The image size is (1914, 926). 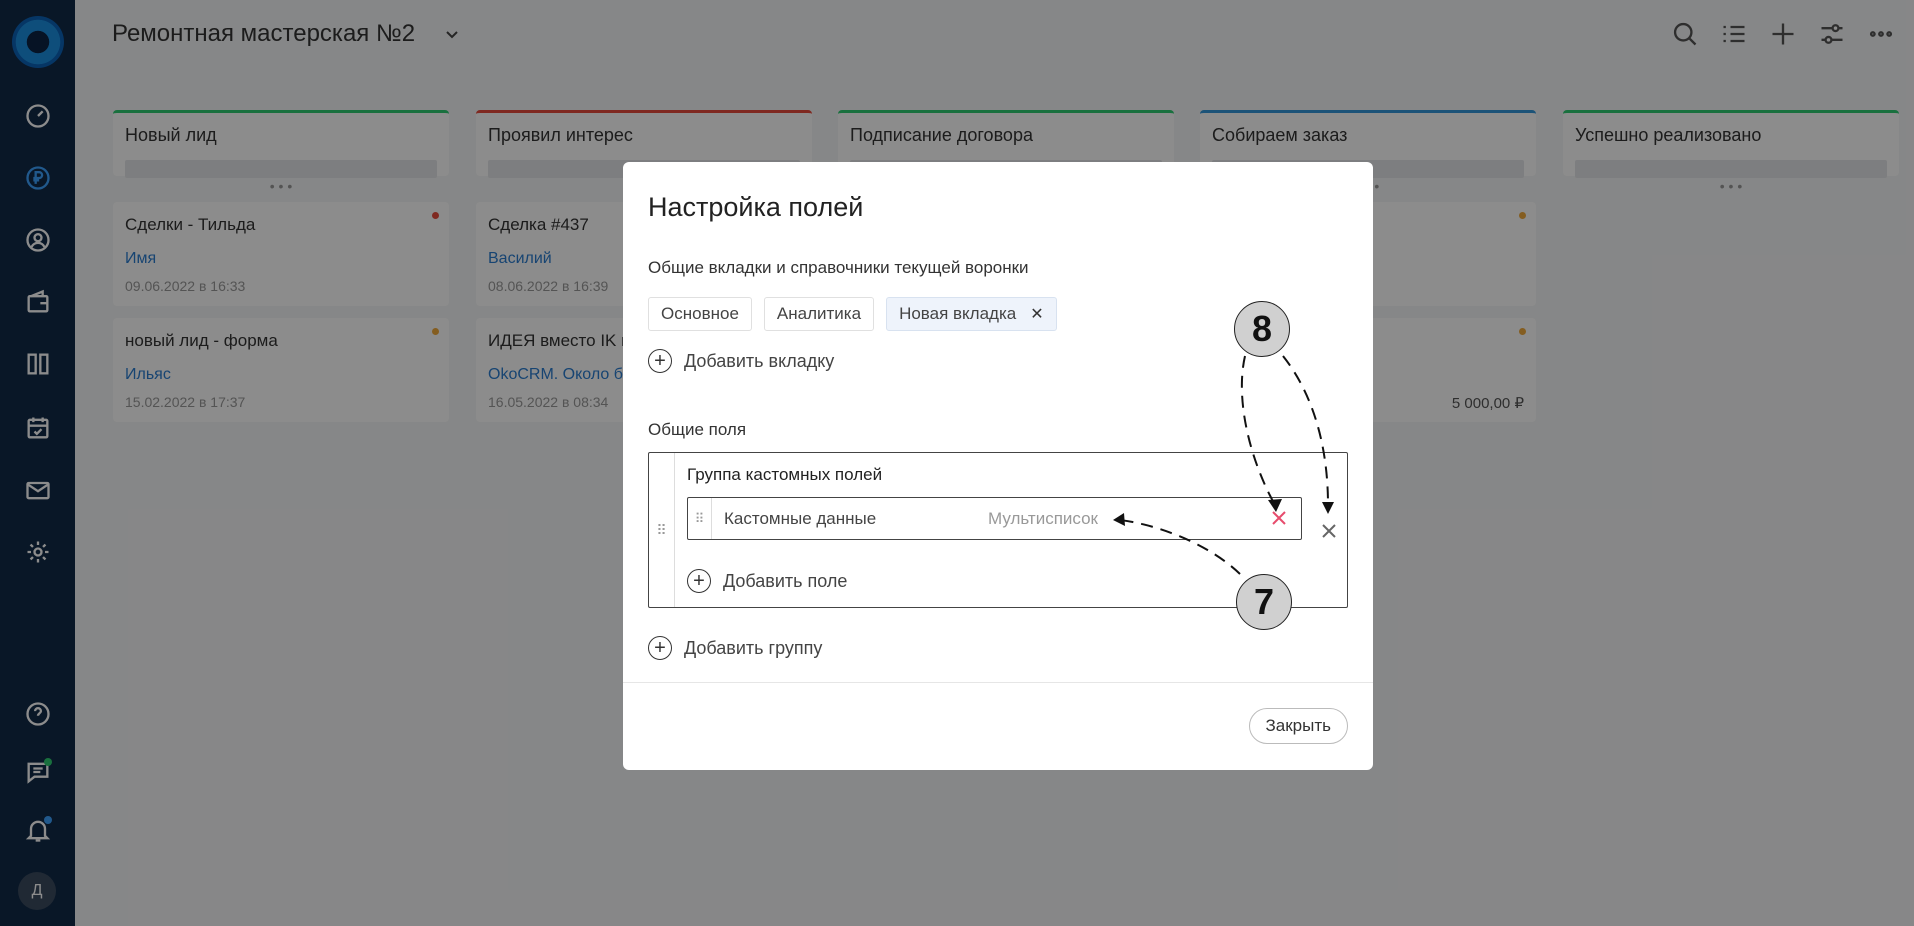 I want to click on close-icon: ✕, so click(x=1036, y=314).